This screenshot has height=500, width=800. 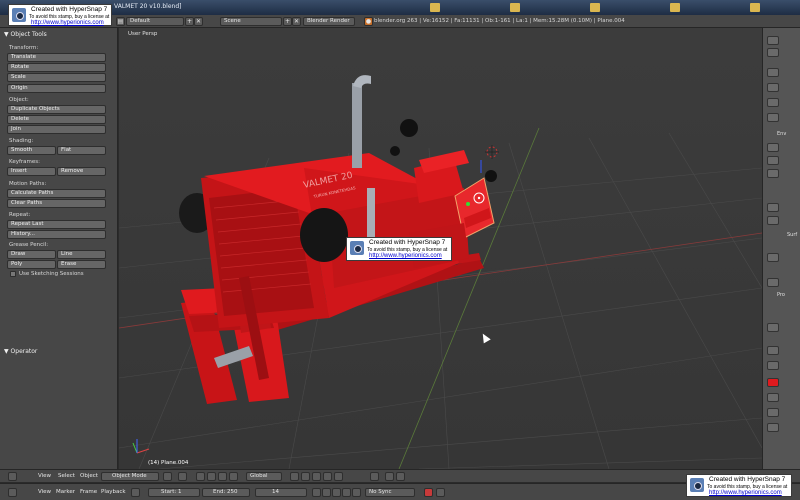 I want to click on constraint-icon, so click(x=773, y=207).